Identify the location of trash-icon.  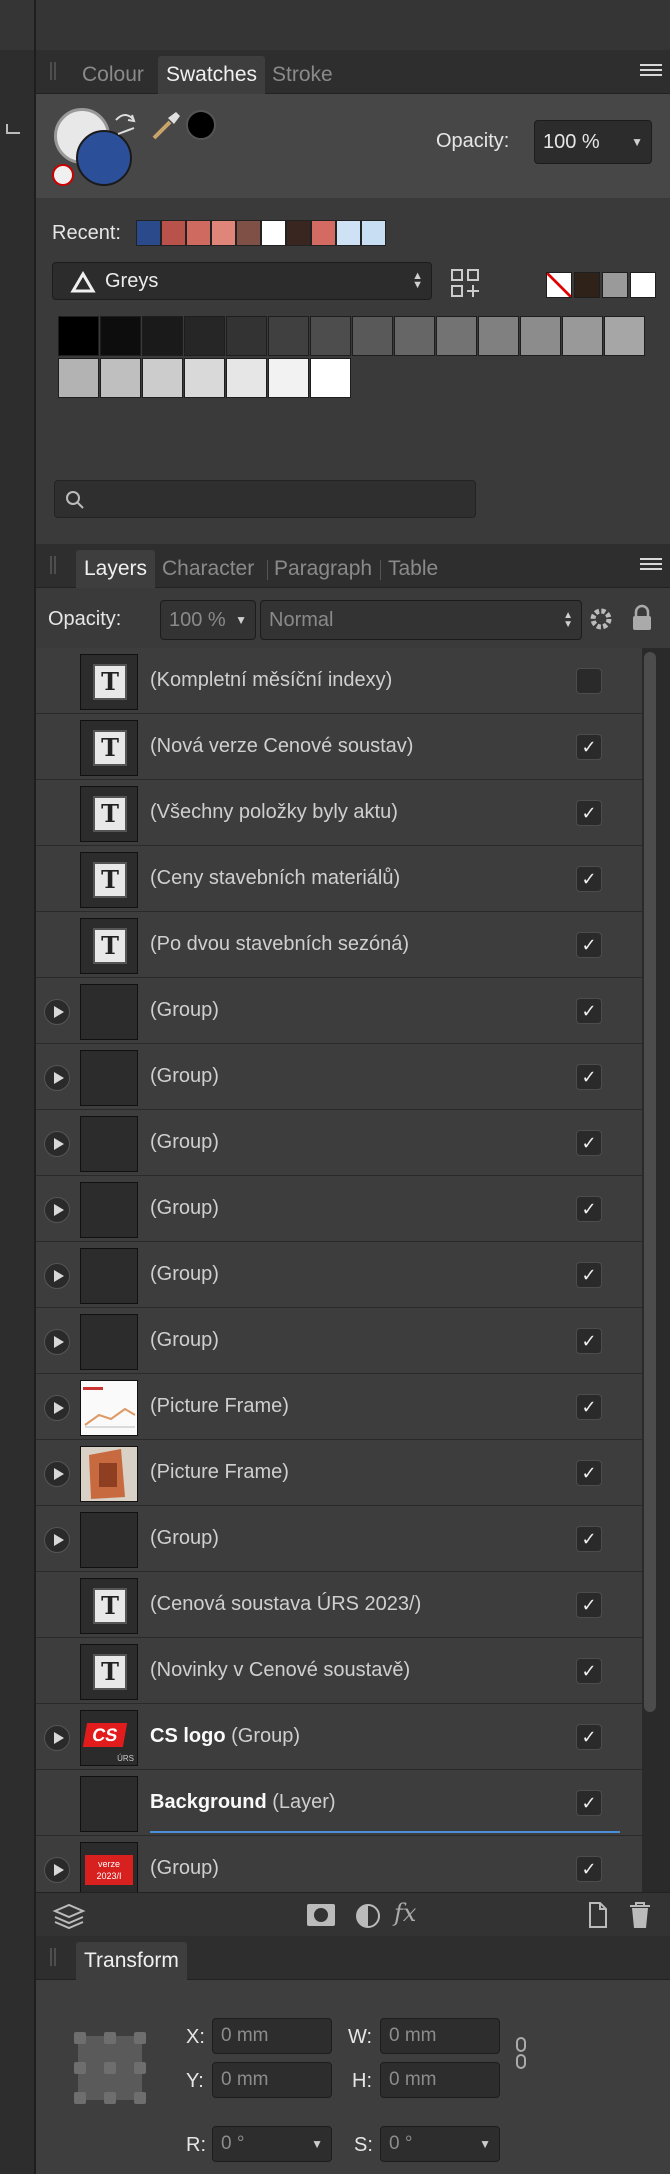
(640, 1915).